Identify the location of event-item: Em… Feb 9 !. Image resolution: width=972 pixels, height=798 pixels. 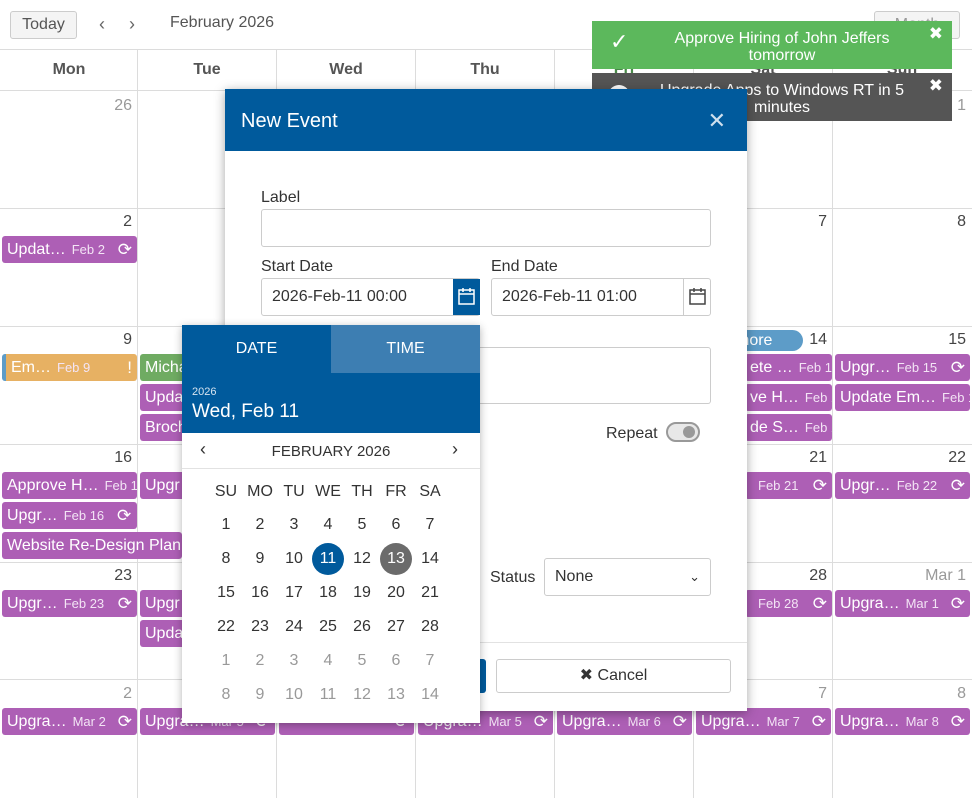
(69, 367).